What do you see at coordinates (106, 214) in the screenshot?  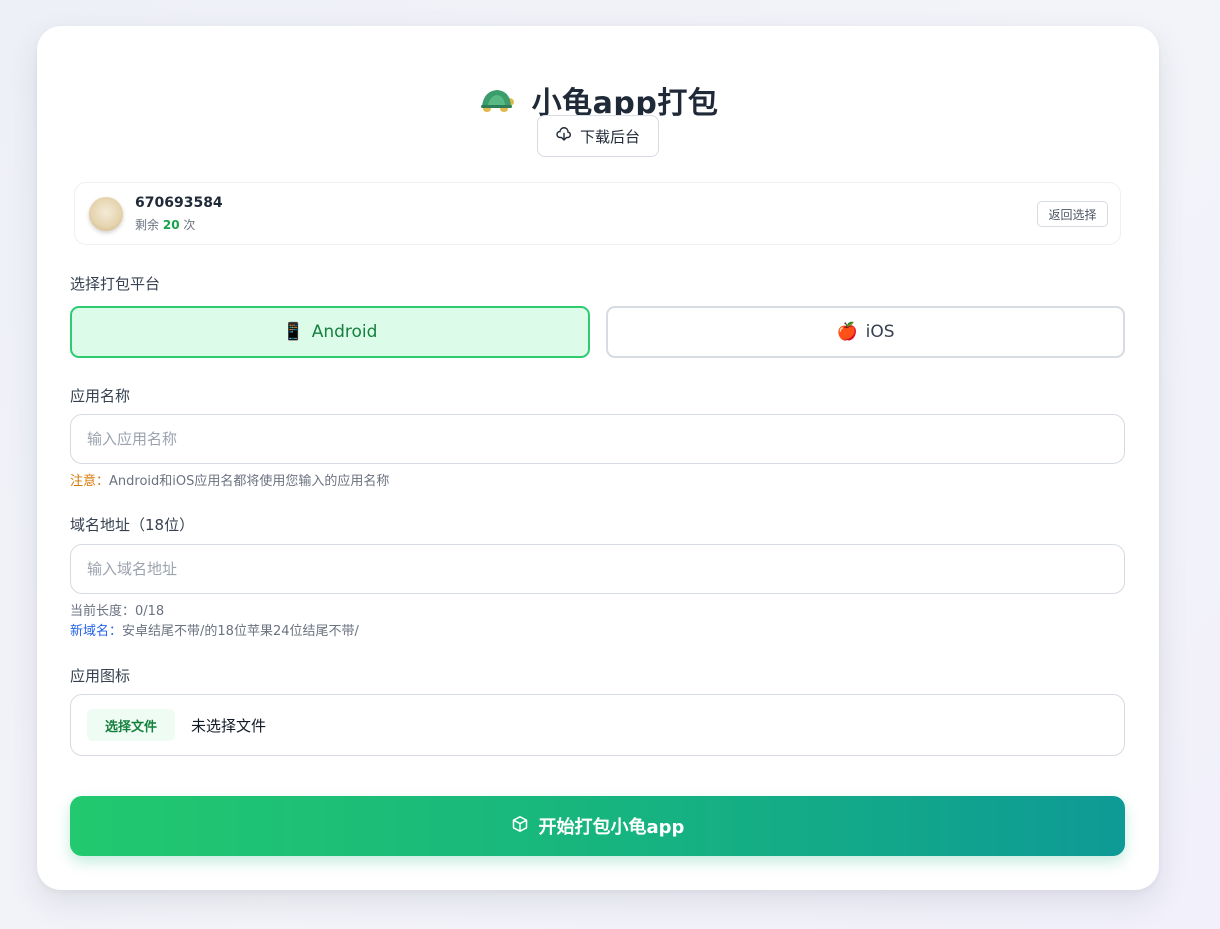 I see `avatar` at bounding box center [106, 214].